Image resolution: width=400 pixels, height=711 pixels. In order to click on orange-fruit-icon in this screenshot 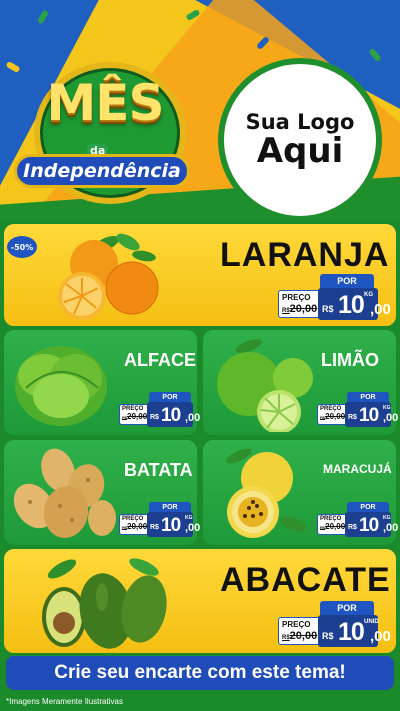, I will do `click(108, 276)`.